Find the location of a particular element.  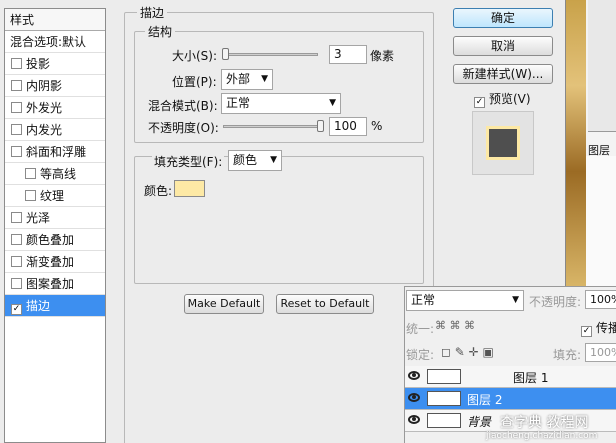

layer-row: 图层 2 is located at coordinates (510, 399).